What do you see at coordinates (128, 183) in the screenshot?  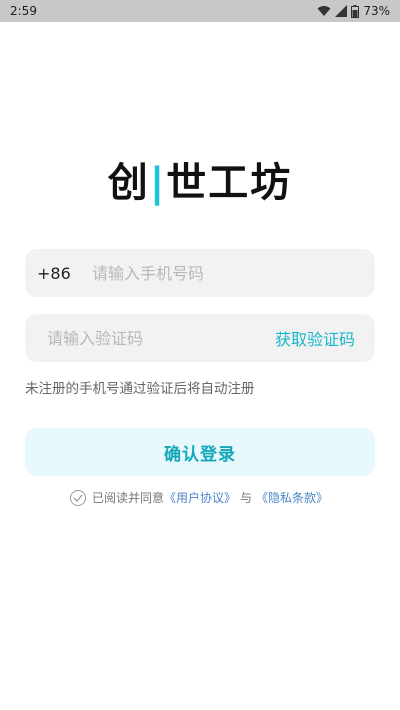 I see `logo-first-char: 创` at bounding box center [128, 183].